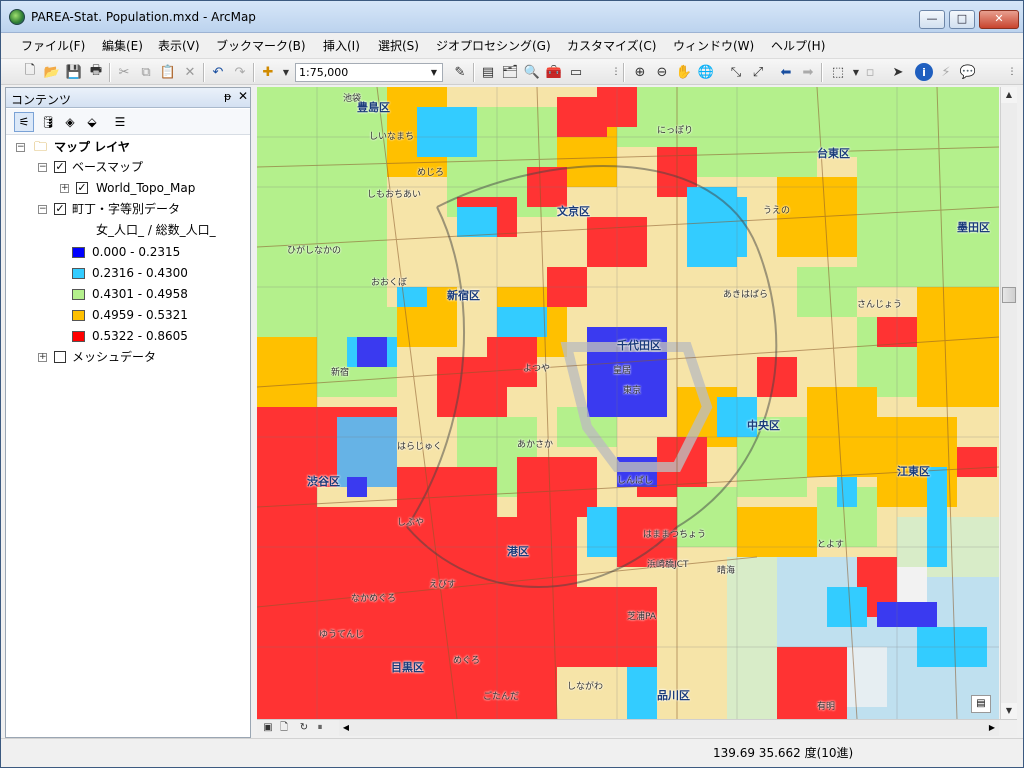  What do you see at coordinates (179, 45) in the screenshot?
I see `menu-view: 表示(V)` at bounding box center [179, 45].